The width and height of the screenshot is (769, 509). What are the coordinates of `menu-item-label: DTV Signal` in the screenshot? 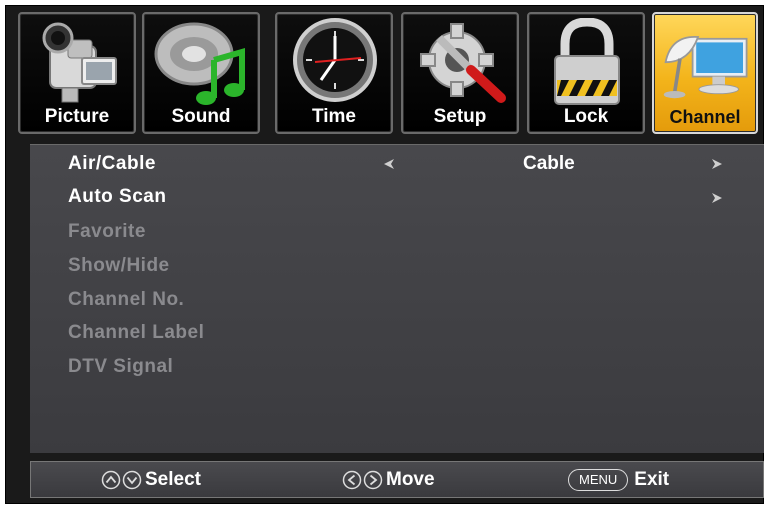 It's located at (121, 366).